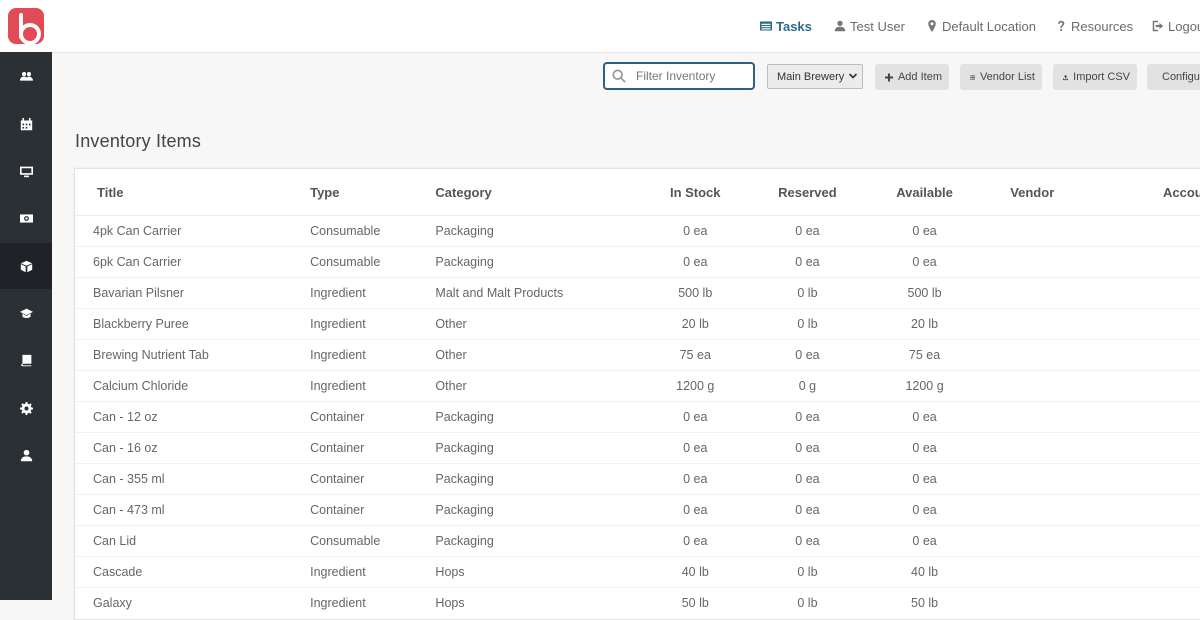 The width and height of the screenshot is (1200, 620). I want to click on cell-title: Calcium Chloride, so click(193, 386).